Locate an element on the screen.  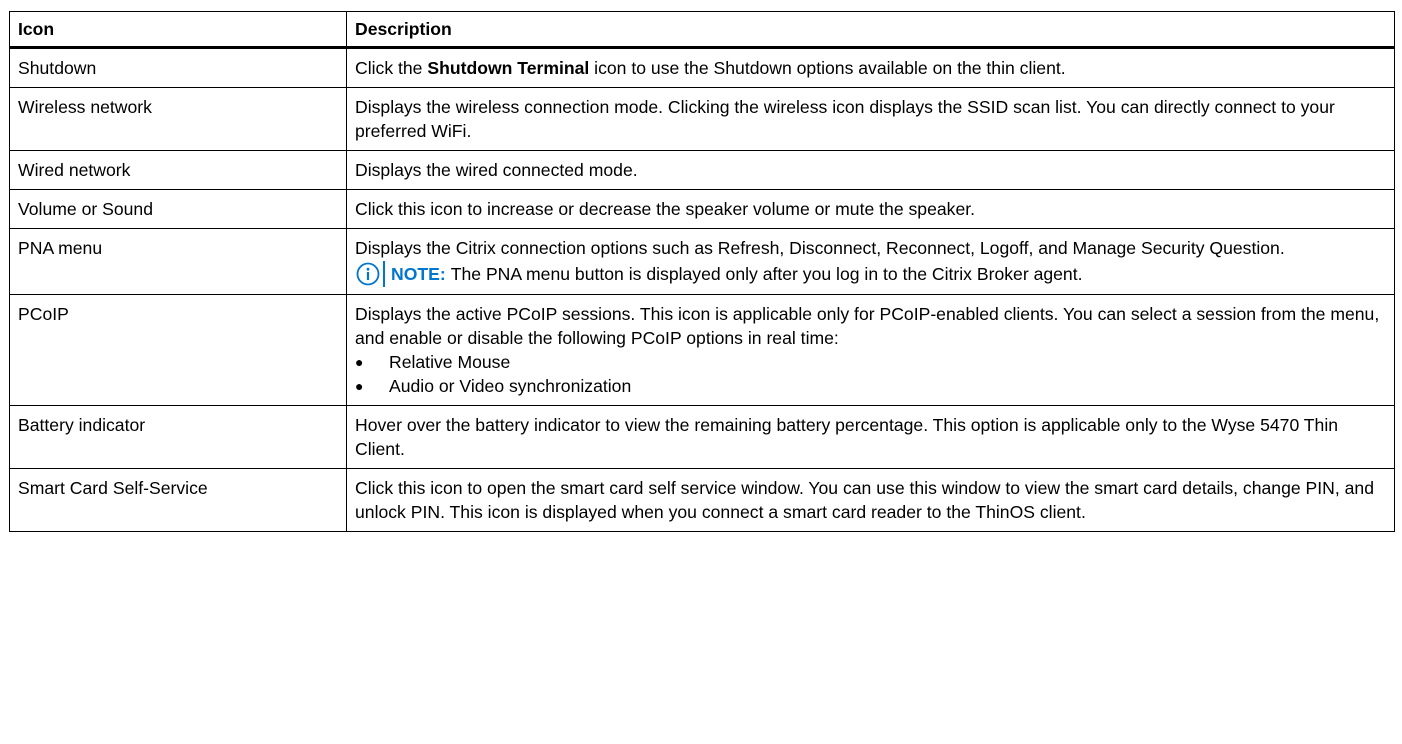
list-item: ● Audio or Video synchronization is located at coordinates (870, 386).